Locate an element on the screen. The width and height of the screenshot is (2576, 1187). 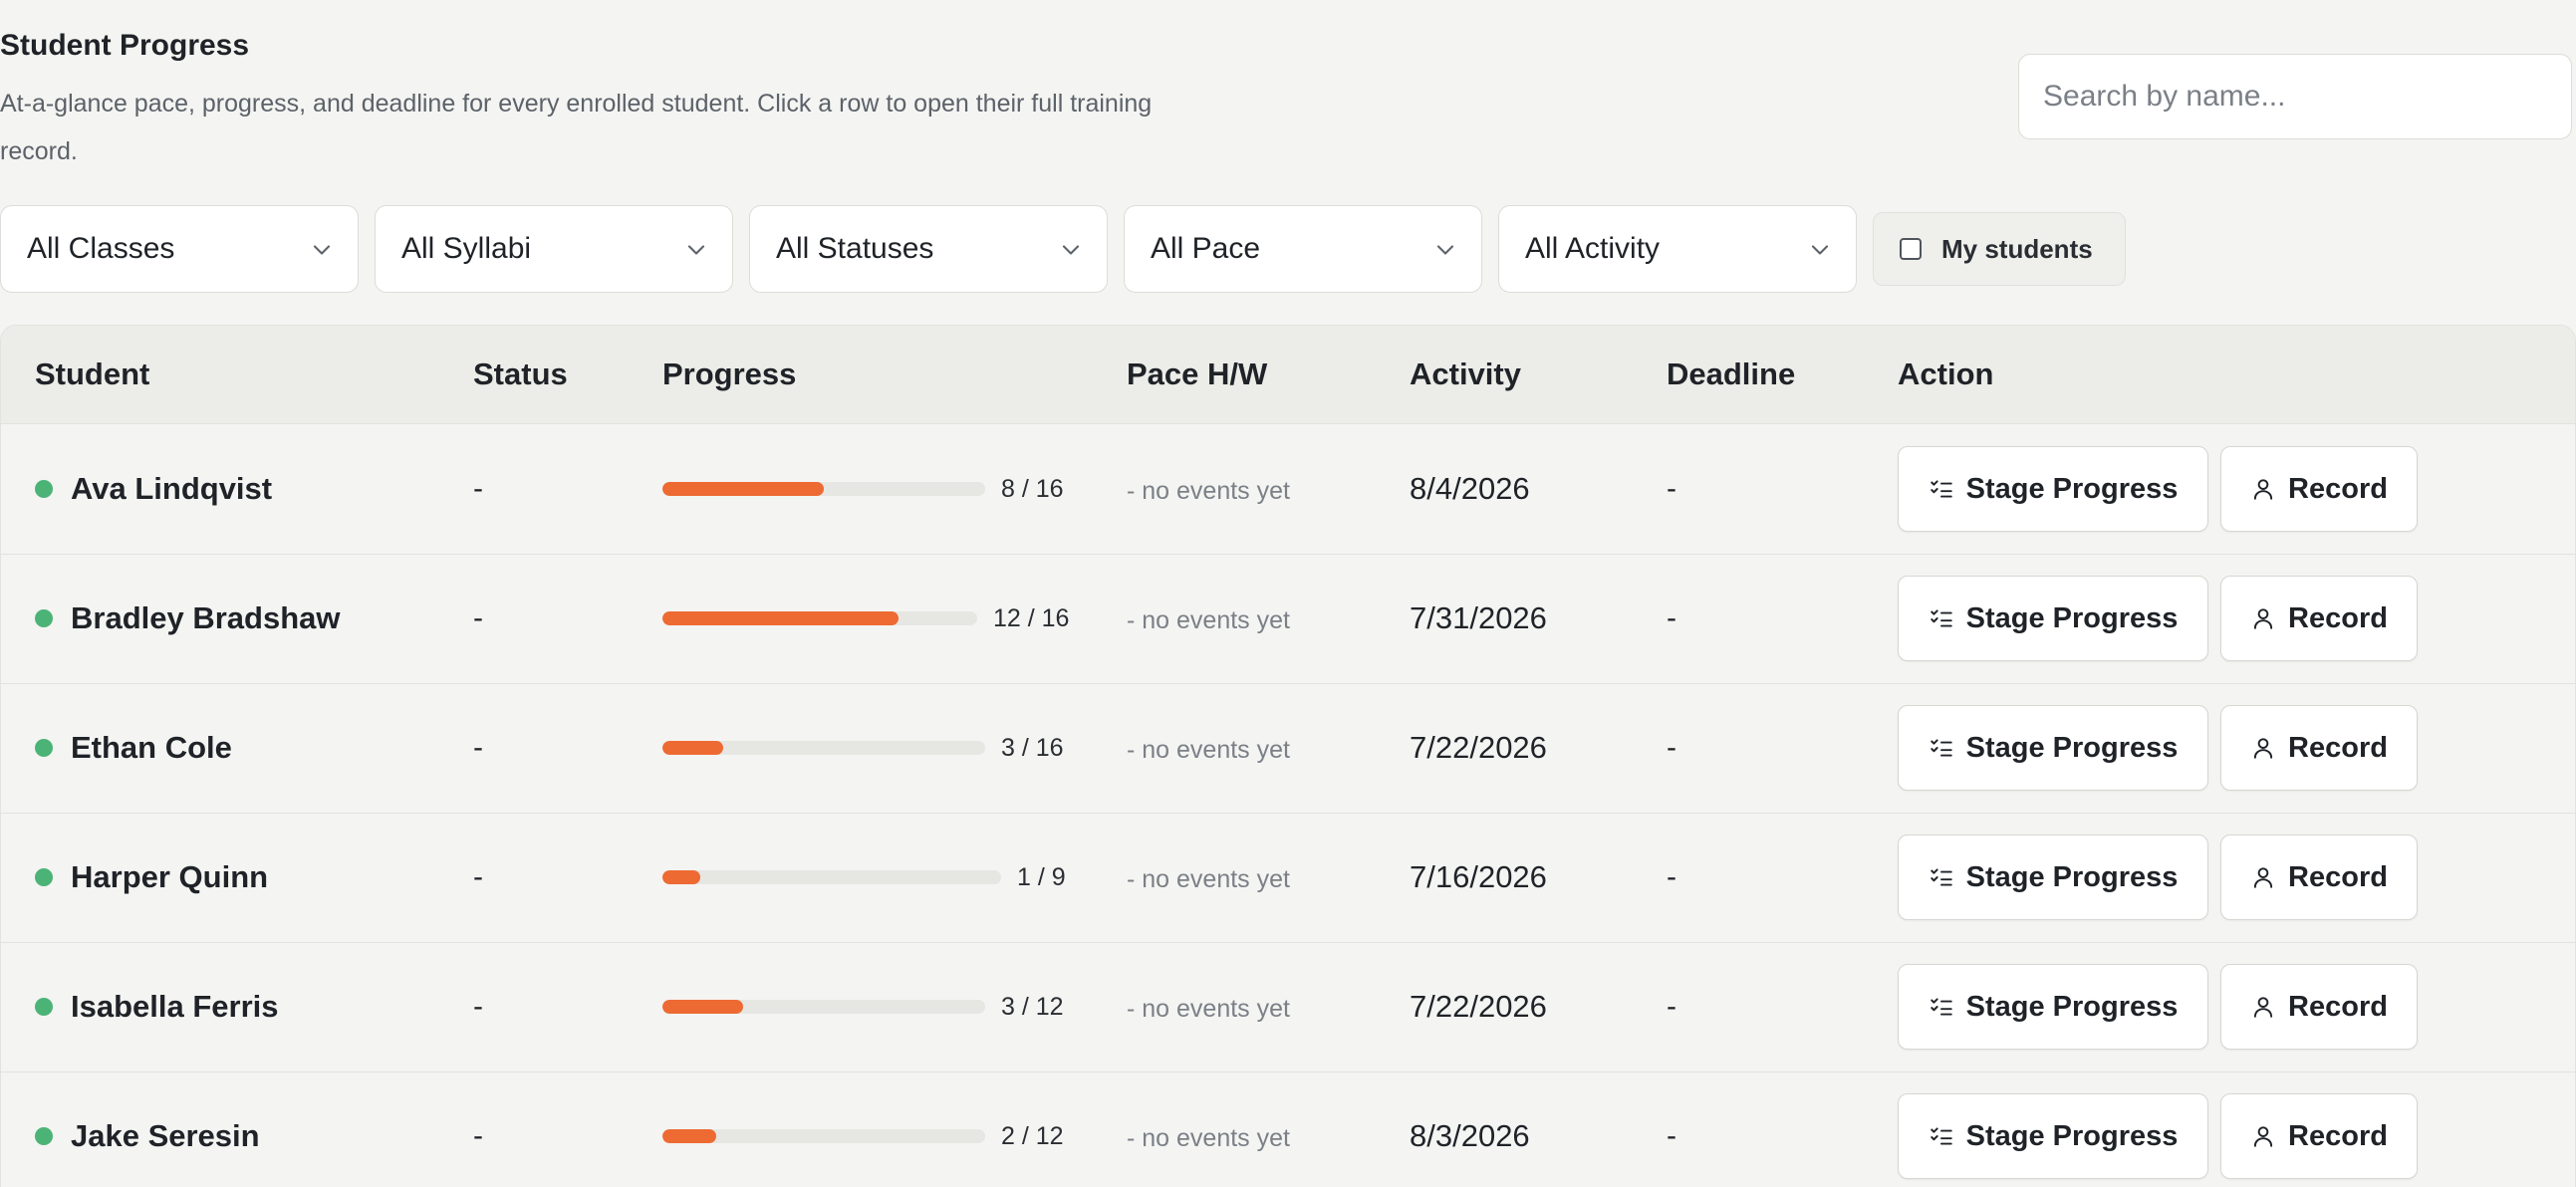
student-name: Bradley Bradshaw is located at coordinates (206, 617).